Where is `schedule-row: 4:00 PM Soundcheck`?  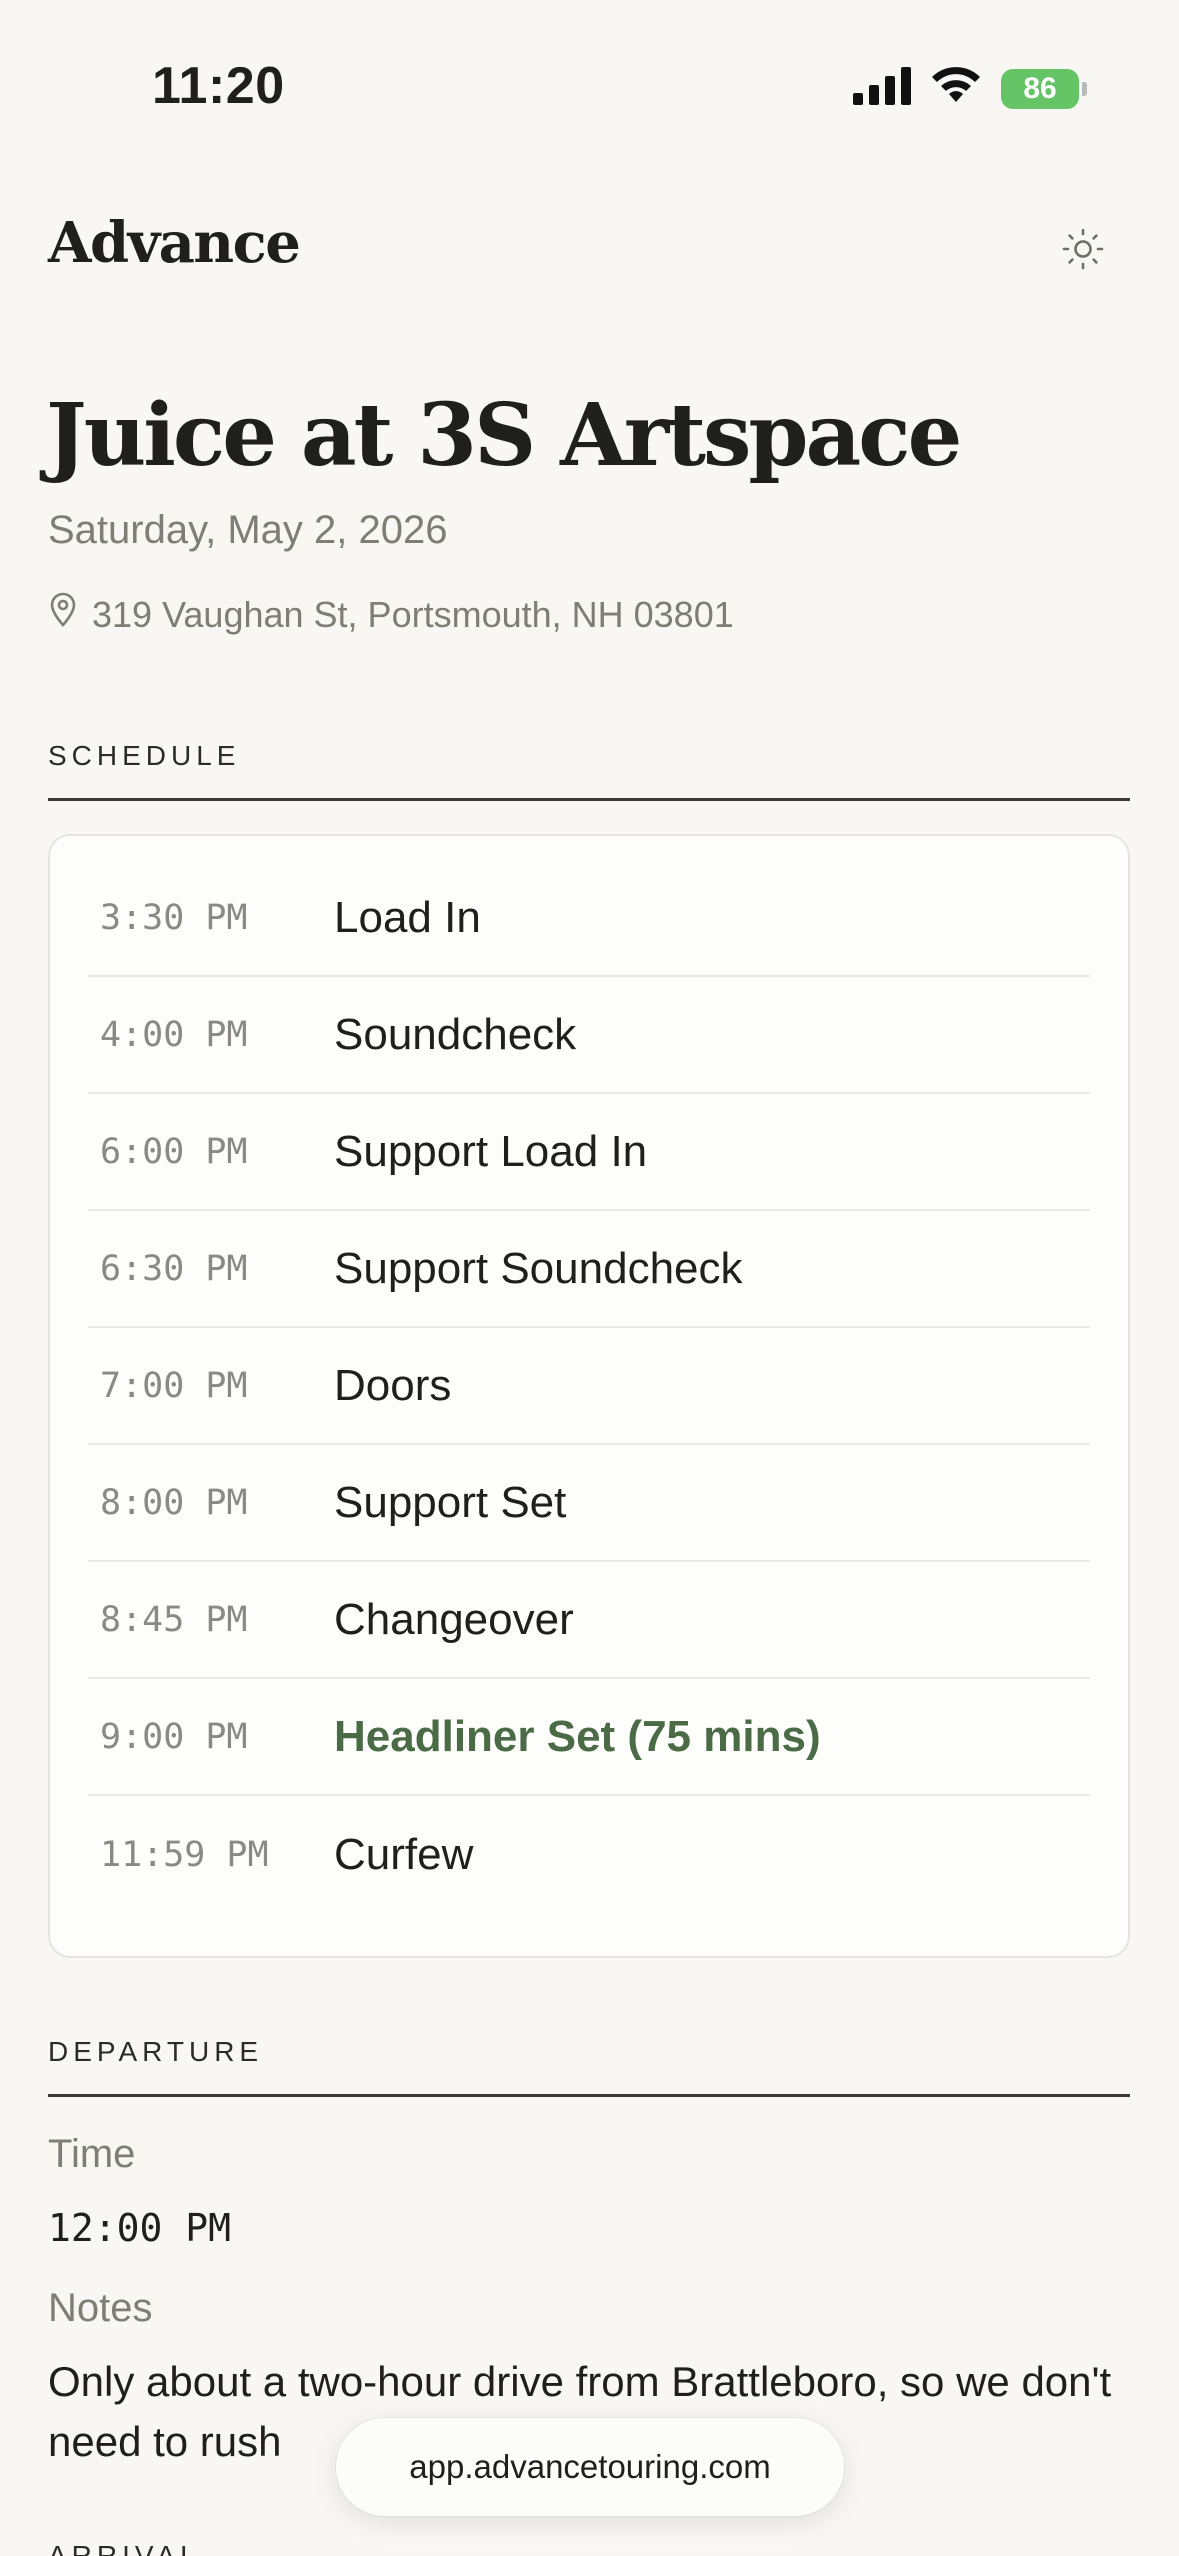 schedule-row: 4:00 PM Soundcheck is located at coordinates (589, 1035).